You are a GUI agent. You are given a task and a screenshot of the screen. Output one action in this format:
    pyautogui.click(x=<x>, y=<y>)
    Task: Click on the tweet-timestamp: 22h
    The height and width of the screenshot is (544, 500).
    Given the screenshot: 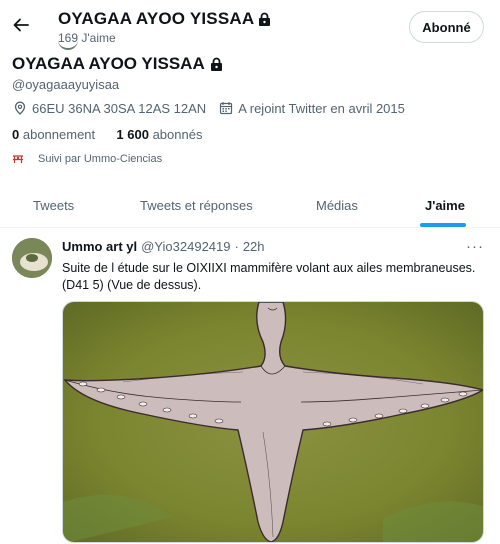 What is the action you would take?
    pyautogui.click(x=254, y=246)
    